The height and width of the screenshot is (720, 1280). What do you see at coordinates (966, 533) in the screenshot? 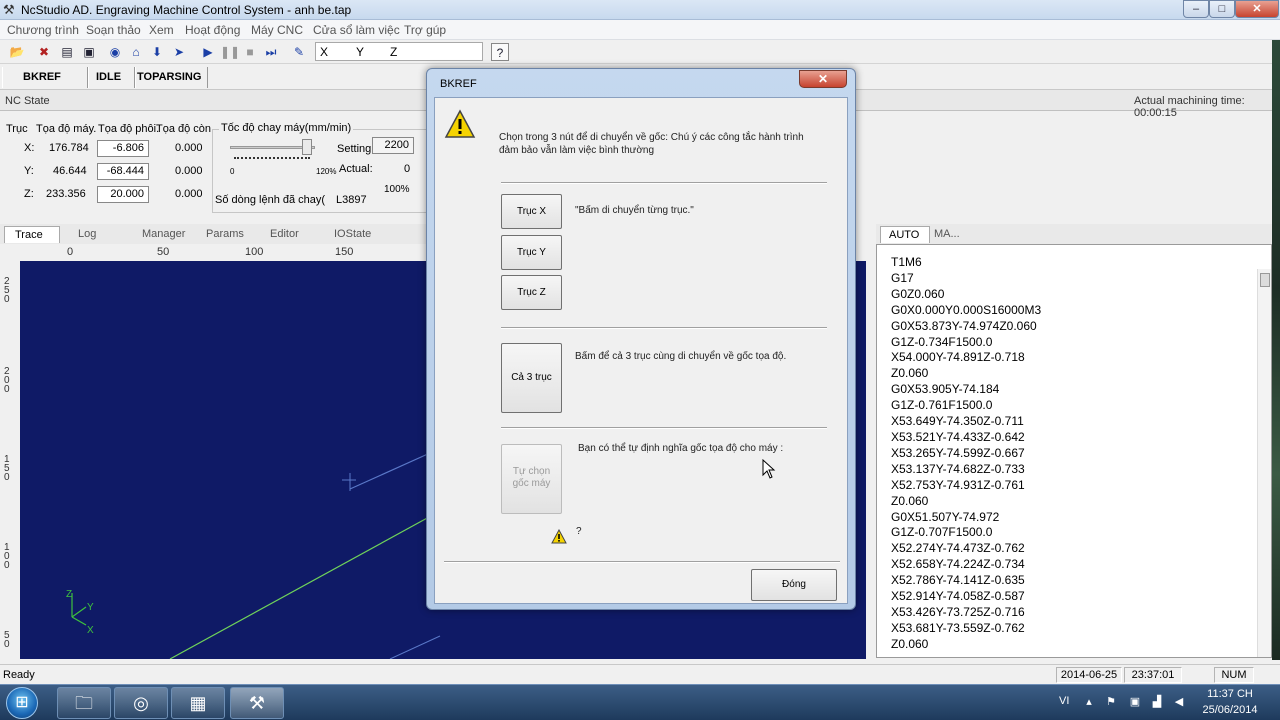
I see `gcode-line: G1Z-0.707F1500.0` at bounding box center [966, 533].